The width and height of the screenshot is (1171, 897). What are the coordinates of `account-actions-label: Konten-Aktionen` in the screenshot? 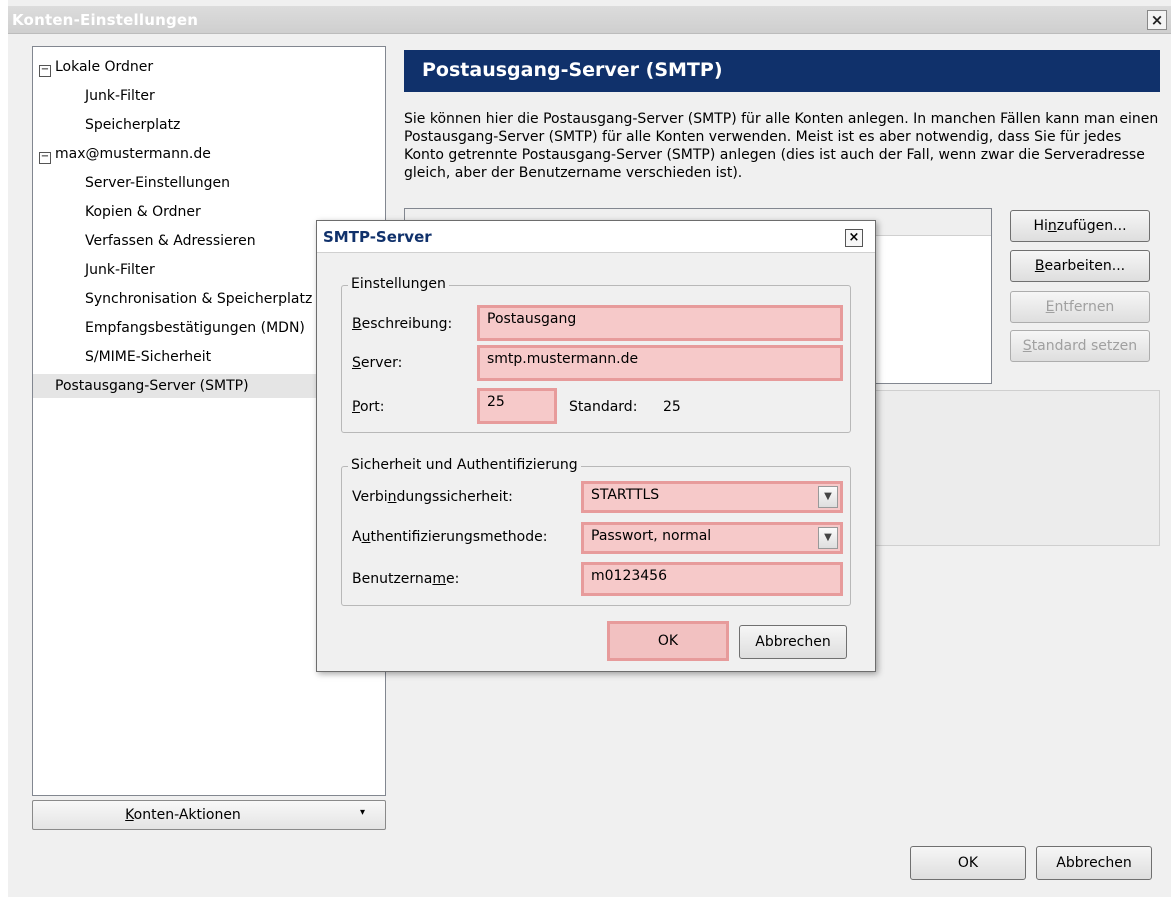 It's located at (183, 815).